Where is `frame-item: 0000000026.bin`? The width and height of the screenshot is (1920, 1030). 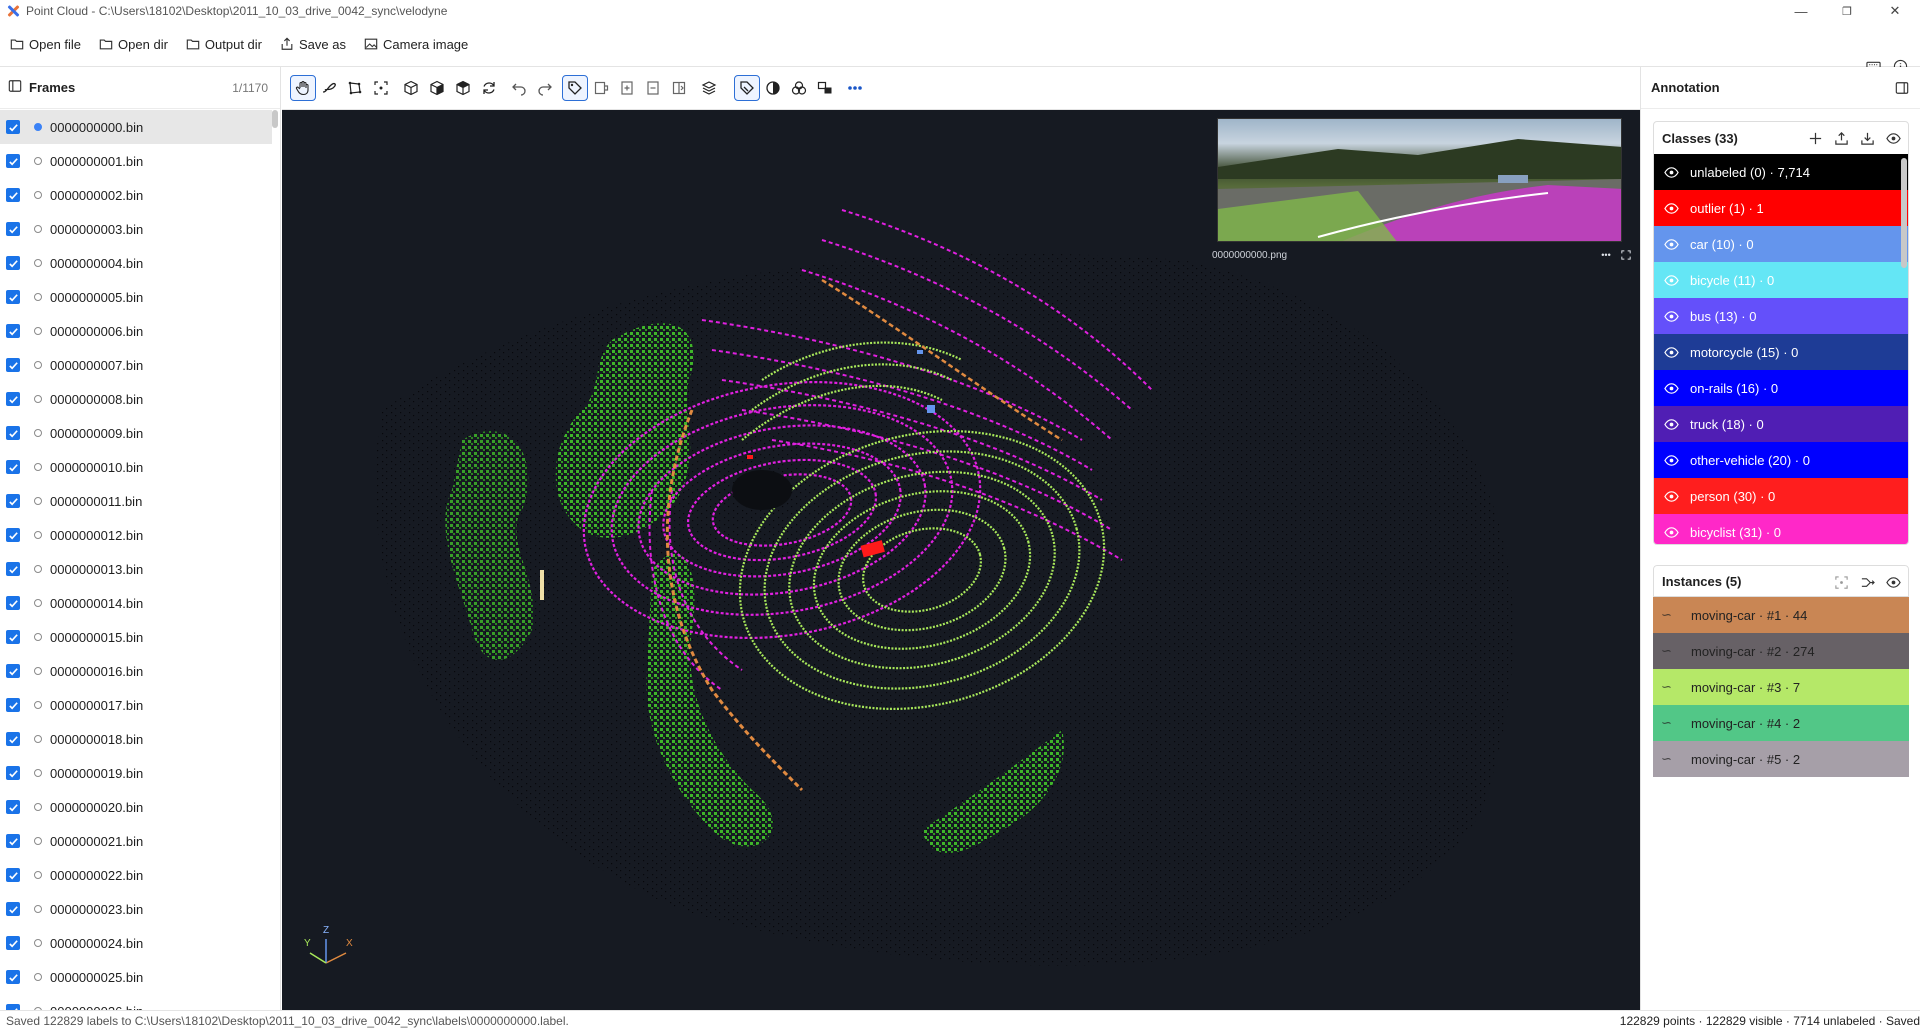
frame-item: 0000000026.bin is located at coordinates (136, 1002).